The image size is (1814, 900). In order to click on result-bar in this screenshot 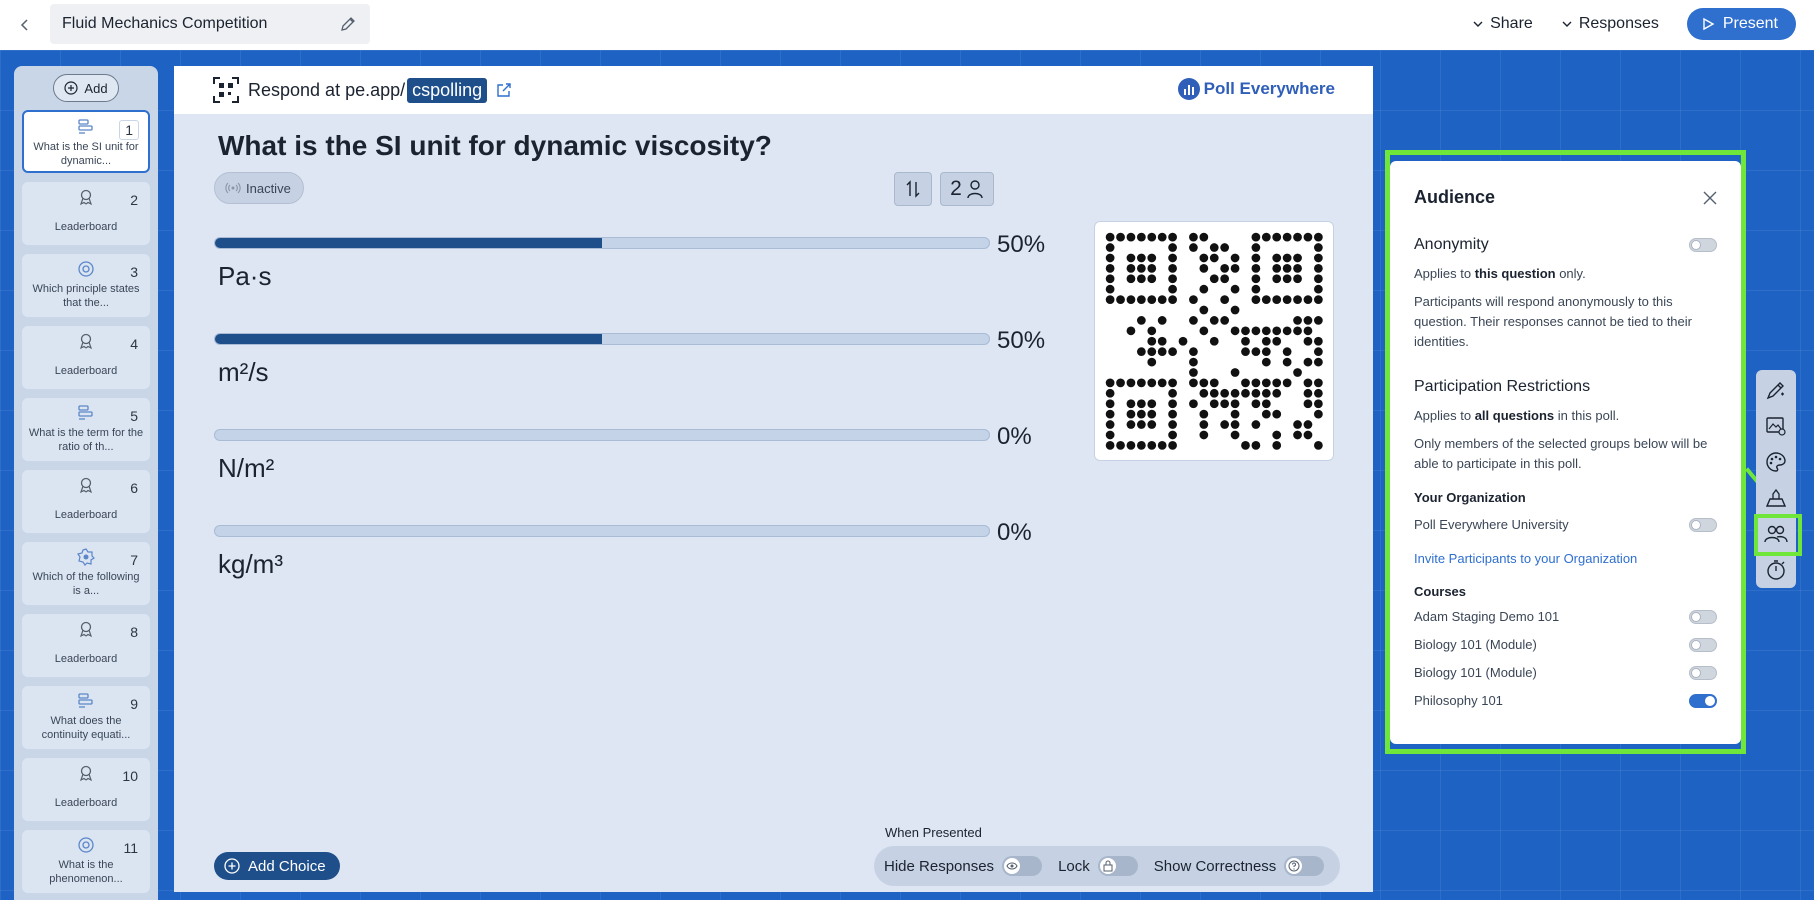, I will do `click(602, 243)`.